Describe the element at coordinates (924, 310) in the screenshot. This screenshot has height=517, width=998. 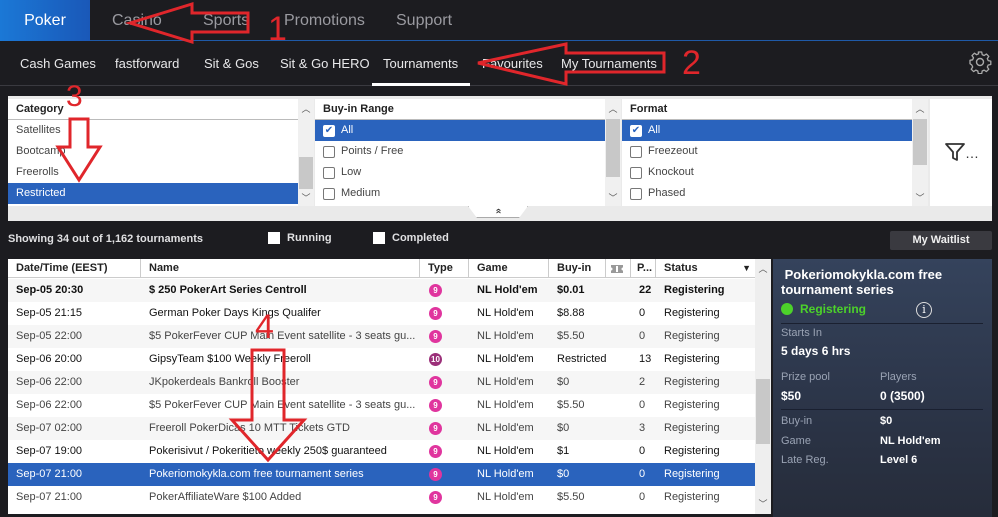
I see `info-icon: i` at that location.